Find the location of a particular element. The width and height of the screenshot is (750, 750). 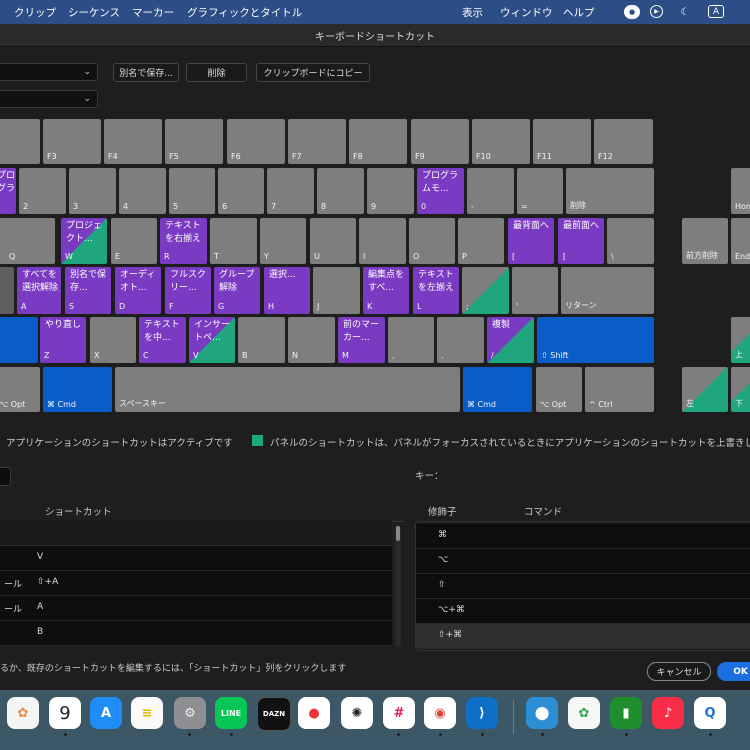

key-arrow-left: 左 is located at coordinates (705, 389).